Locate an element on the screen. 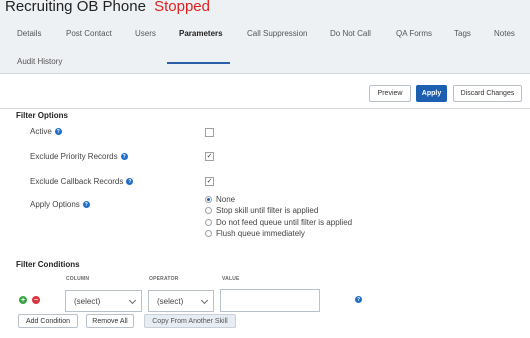  apply-button: Apply is located at coordinates (431, 93).